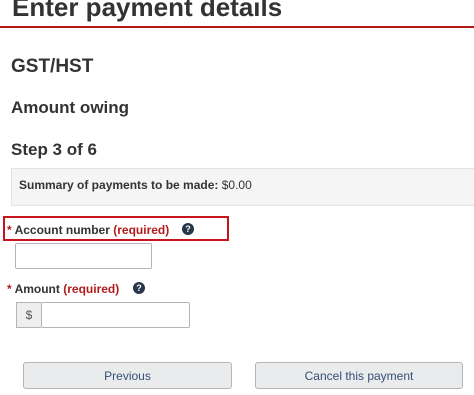  I want to click on tax-type-heading: GST/HST, so click(52, 66).